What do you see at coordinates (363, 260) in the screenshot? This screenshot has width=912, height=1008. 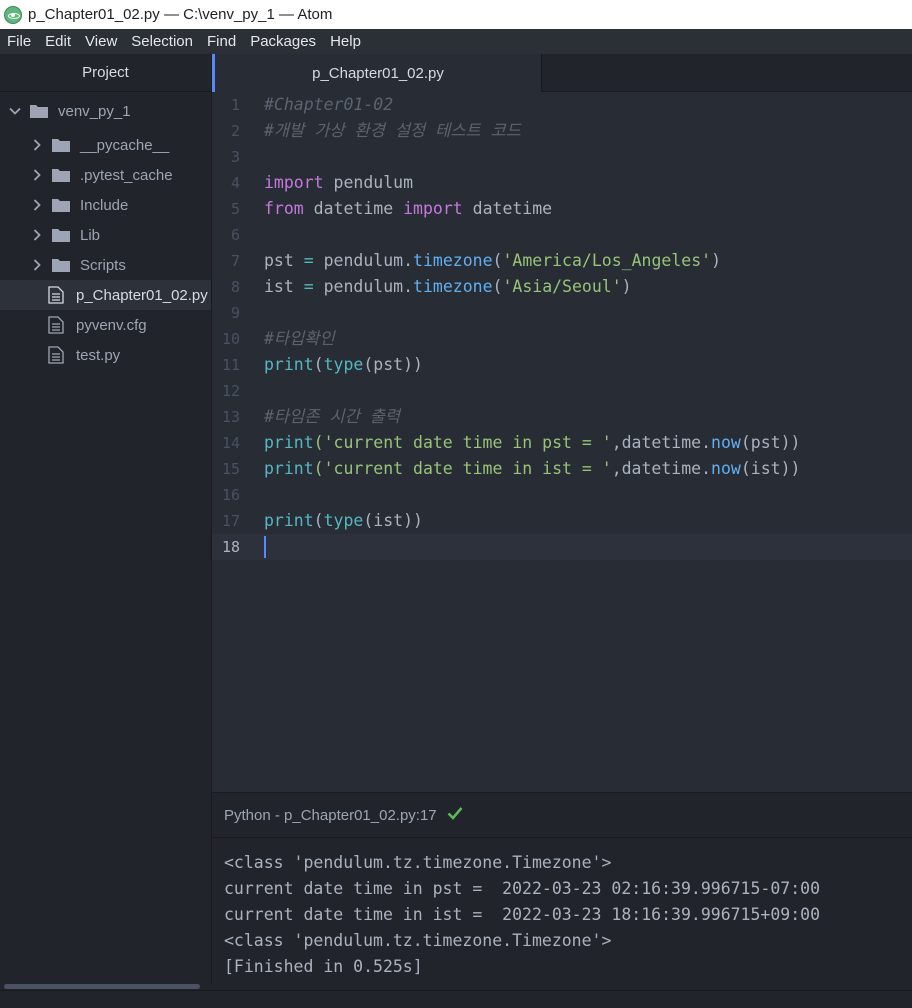 I see `code-token: pendulum.` at bounding box center [363, 260].